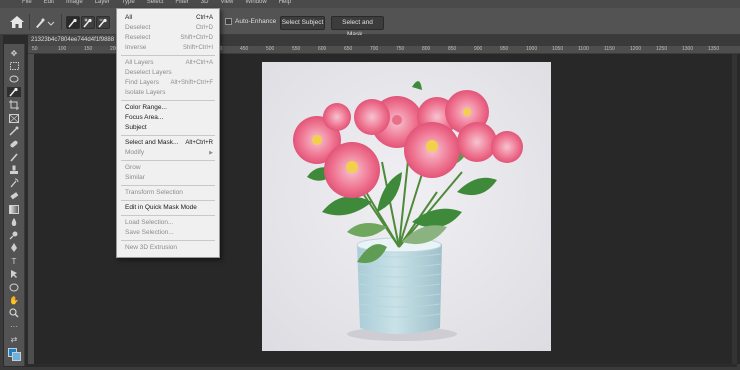 This screenshot has height=370, width=740. Describe the element at coordinates (14, 183) in the screenshot. I see `history-brush-tool-icon` at that location.